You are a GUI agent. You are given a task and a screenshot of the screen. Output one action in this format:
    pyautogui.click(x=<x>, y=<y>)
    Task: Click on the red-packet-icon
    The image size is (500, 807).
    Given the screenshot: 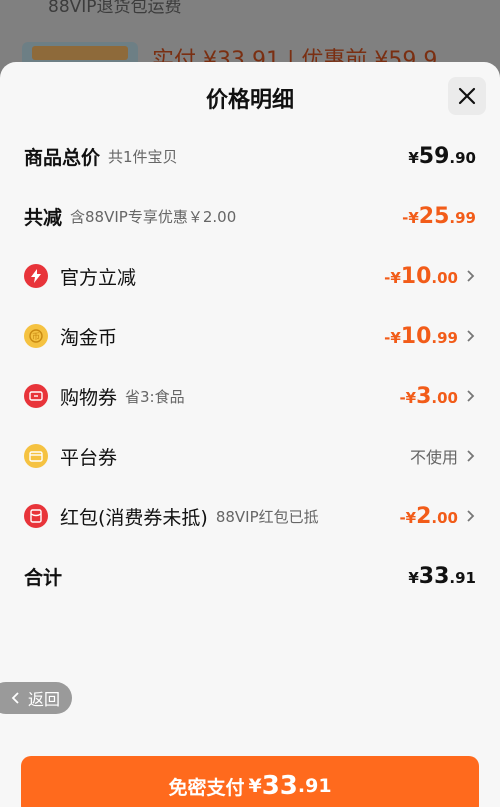 What is the action you would take?
    pyautogui.click(x=36, y=516)
    